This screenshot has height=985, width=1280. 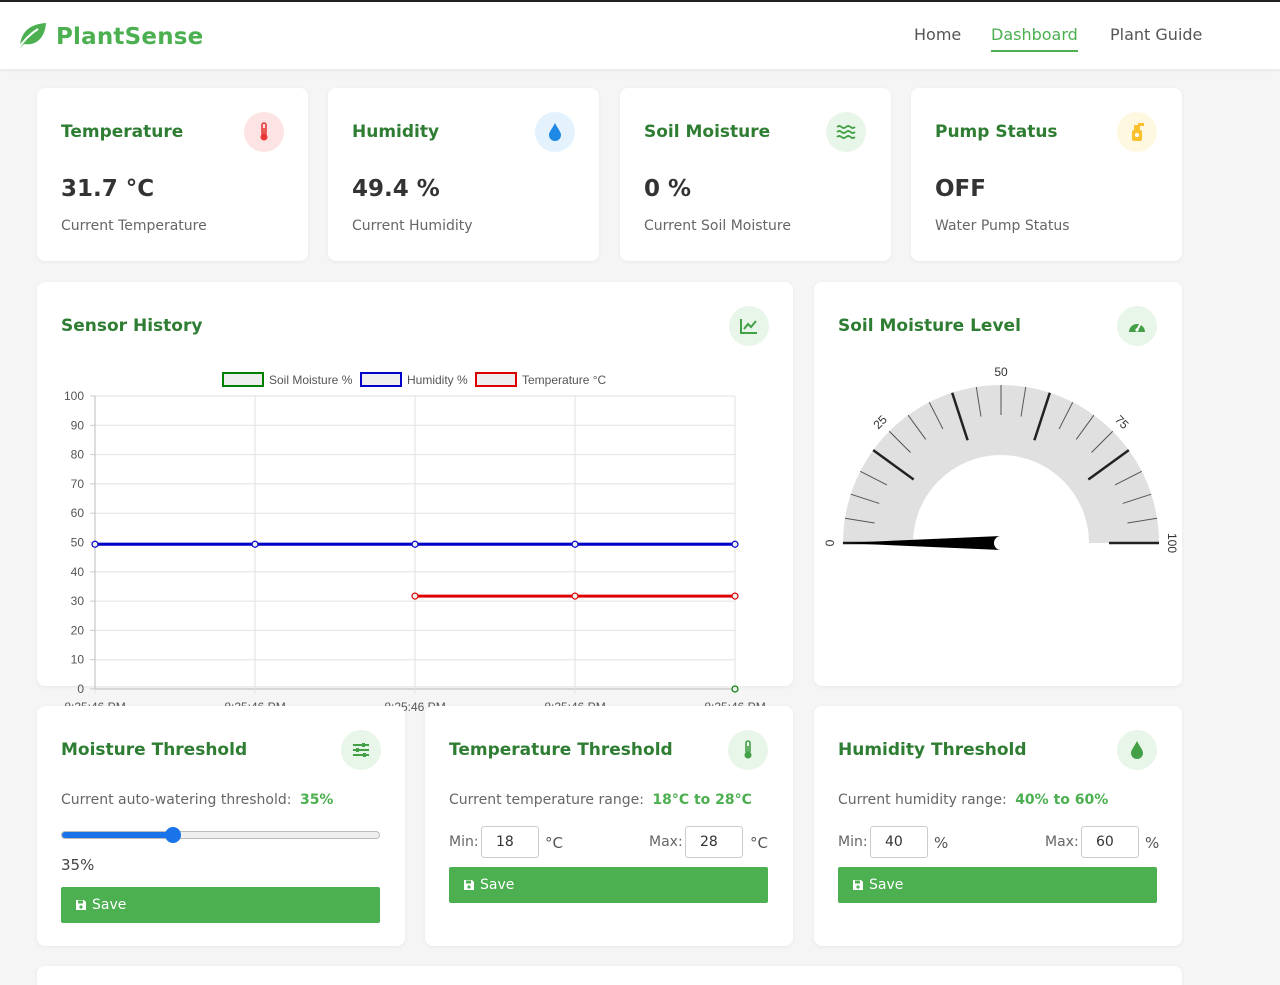 What do you see at coordinates (561, 750) in the screenshot?
I see `temperature-threshold-title: Temperature Threshold` at bounding box center [561, 750].